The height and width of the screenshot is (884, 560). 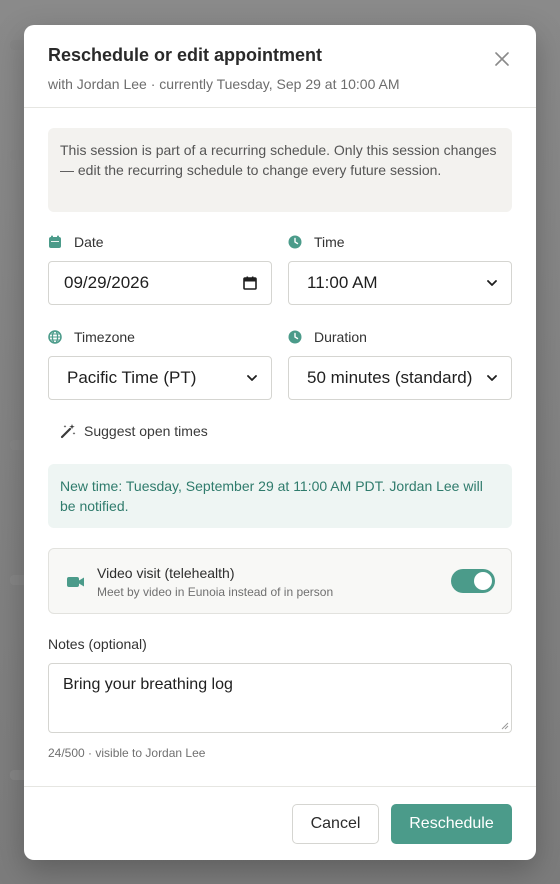 What do you see at coordinates (473, 581) in the screenshot?
I see `video-visit-toggle` at bounding box center [473, 581].